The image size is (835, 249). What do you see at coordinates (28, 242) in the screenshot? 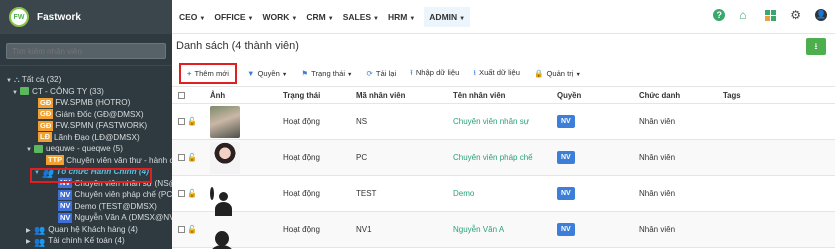
I see `chevron-right-icon: ▶` at bounding box center [28, 242].